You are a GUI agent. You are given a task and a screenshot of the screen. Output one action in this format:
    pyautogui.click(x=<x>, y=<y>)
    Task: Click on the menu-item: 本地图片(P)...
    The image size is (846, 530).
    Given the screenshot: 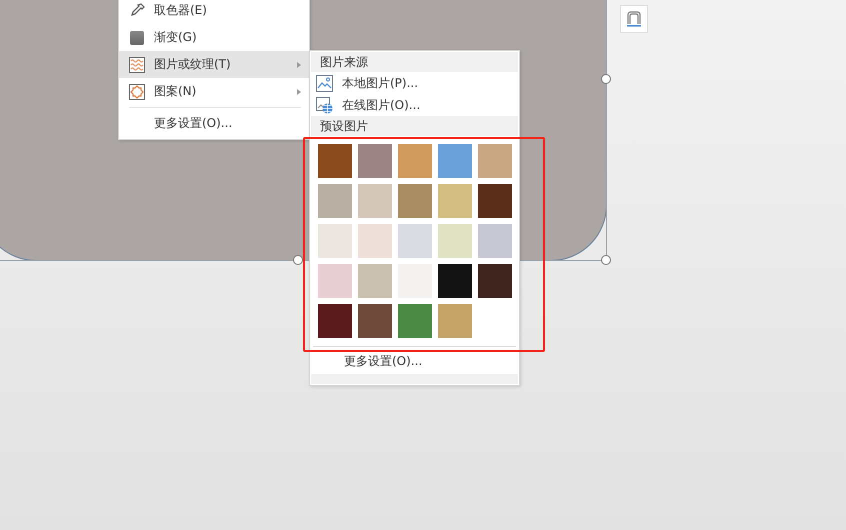 What is the action you would take?
    pyautogui.click(x=414, y=83)
    